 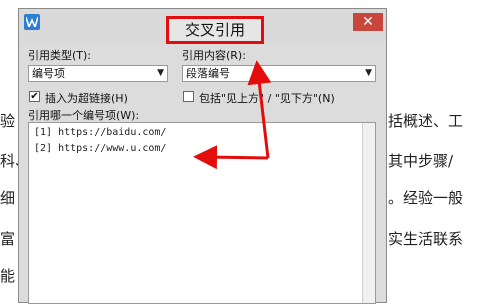 What do you see at coordinates (188, 96) in the screenshot?
I see `above-below-checkbox` at bounding box center [188, 96].